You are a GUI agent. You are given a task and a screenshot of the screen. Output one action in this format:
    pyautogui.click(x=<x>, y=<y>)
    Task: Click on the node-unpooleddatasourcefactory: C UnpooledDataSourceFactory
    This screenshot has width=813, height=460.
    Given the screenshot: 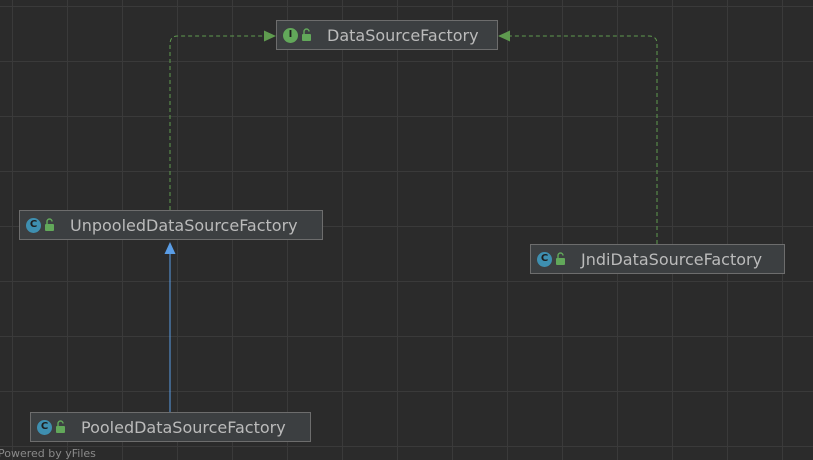 What is the action you would take?
    pyautogui.click(x=171, y=225)
    